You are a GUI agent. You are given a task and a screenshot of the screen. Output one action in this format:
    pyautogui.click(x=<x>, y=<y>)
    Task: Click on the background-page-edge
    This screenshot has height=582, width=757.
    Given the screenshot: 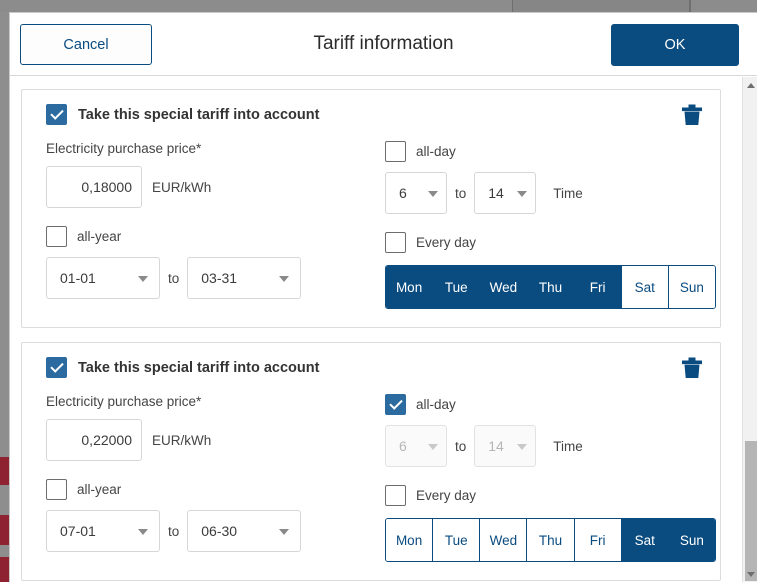 What is the action you would take?
    pyautogui.click(x=4, y=234)
    